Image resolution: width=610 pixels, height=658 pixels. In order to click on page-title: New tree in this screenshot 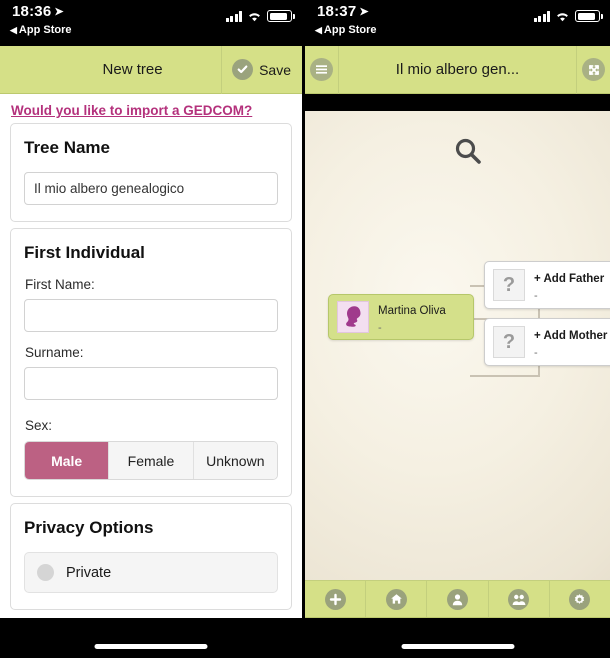, I will do `click(132, 69)`.